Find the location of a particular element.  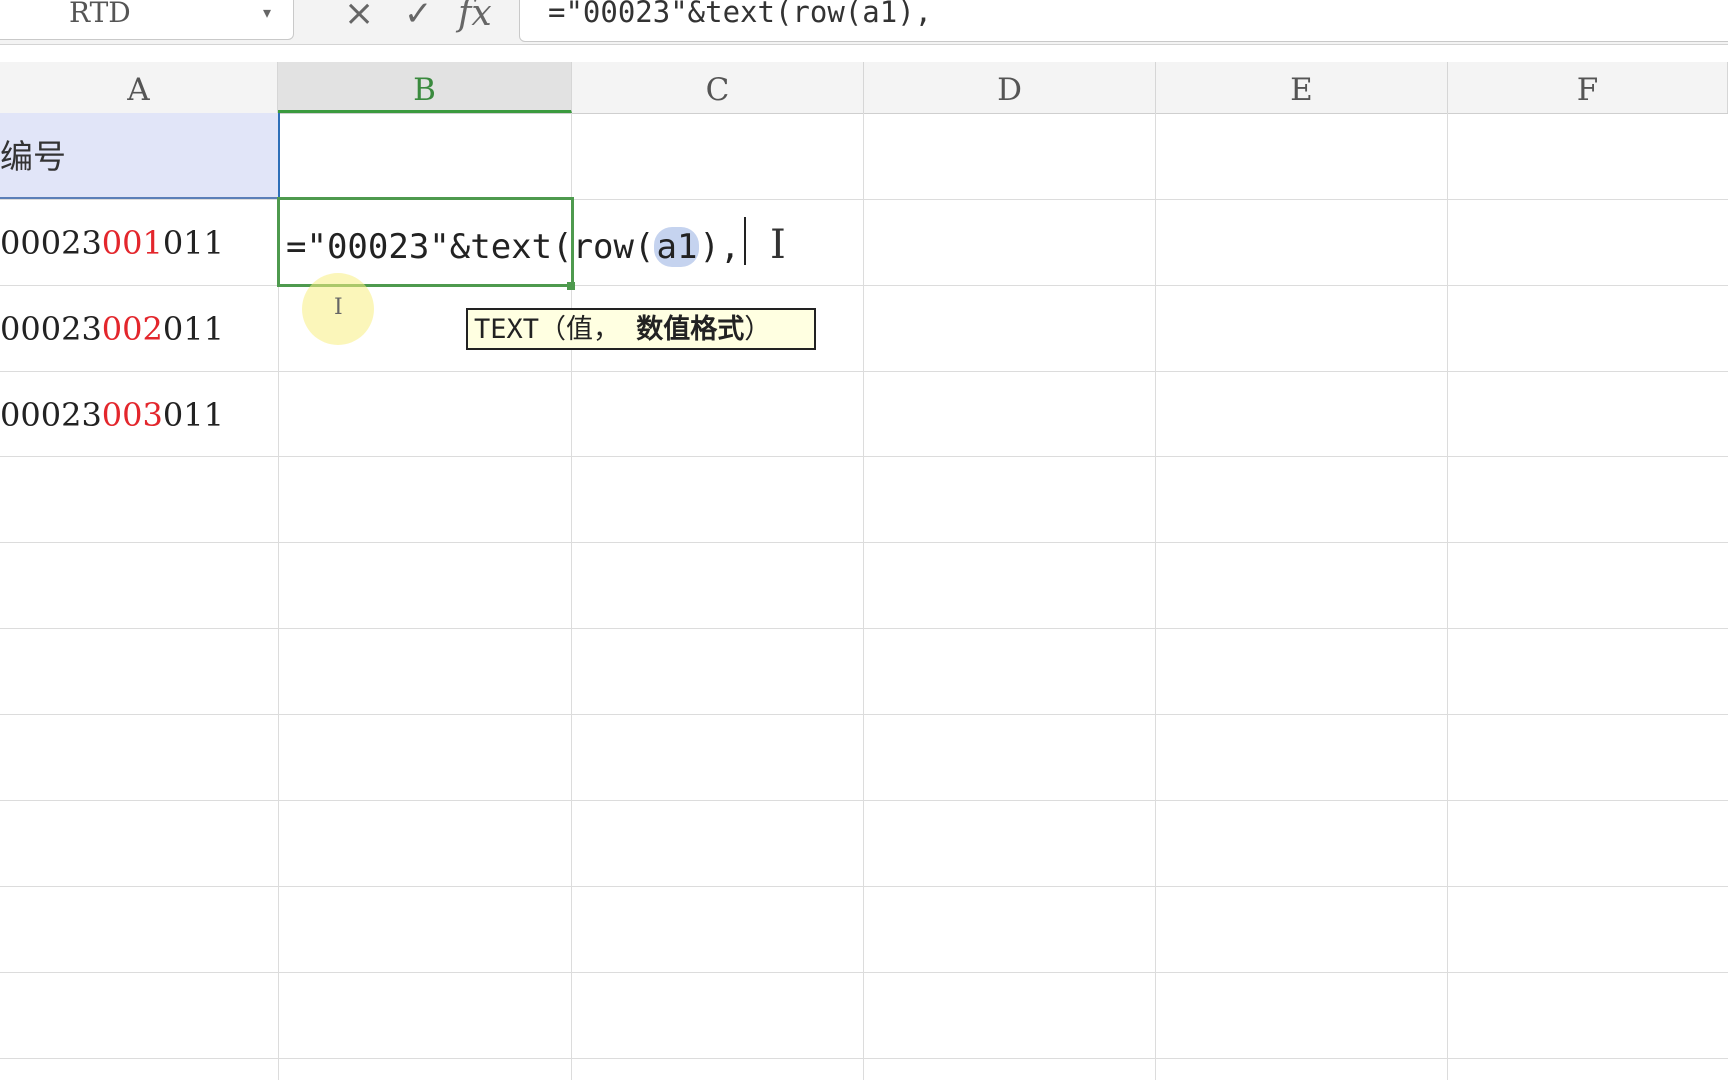

formula-bar: RTD ▾ × ✓ fx ="00023"&text(row(a1), is located at coordinates (864, 22).